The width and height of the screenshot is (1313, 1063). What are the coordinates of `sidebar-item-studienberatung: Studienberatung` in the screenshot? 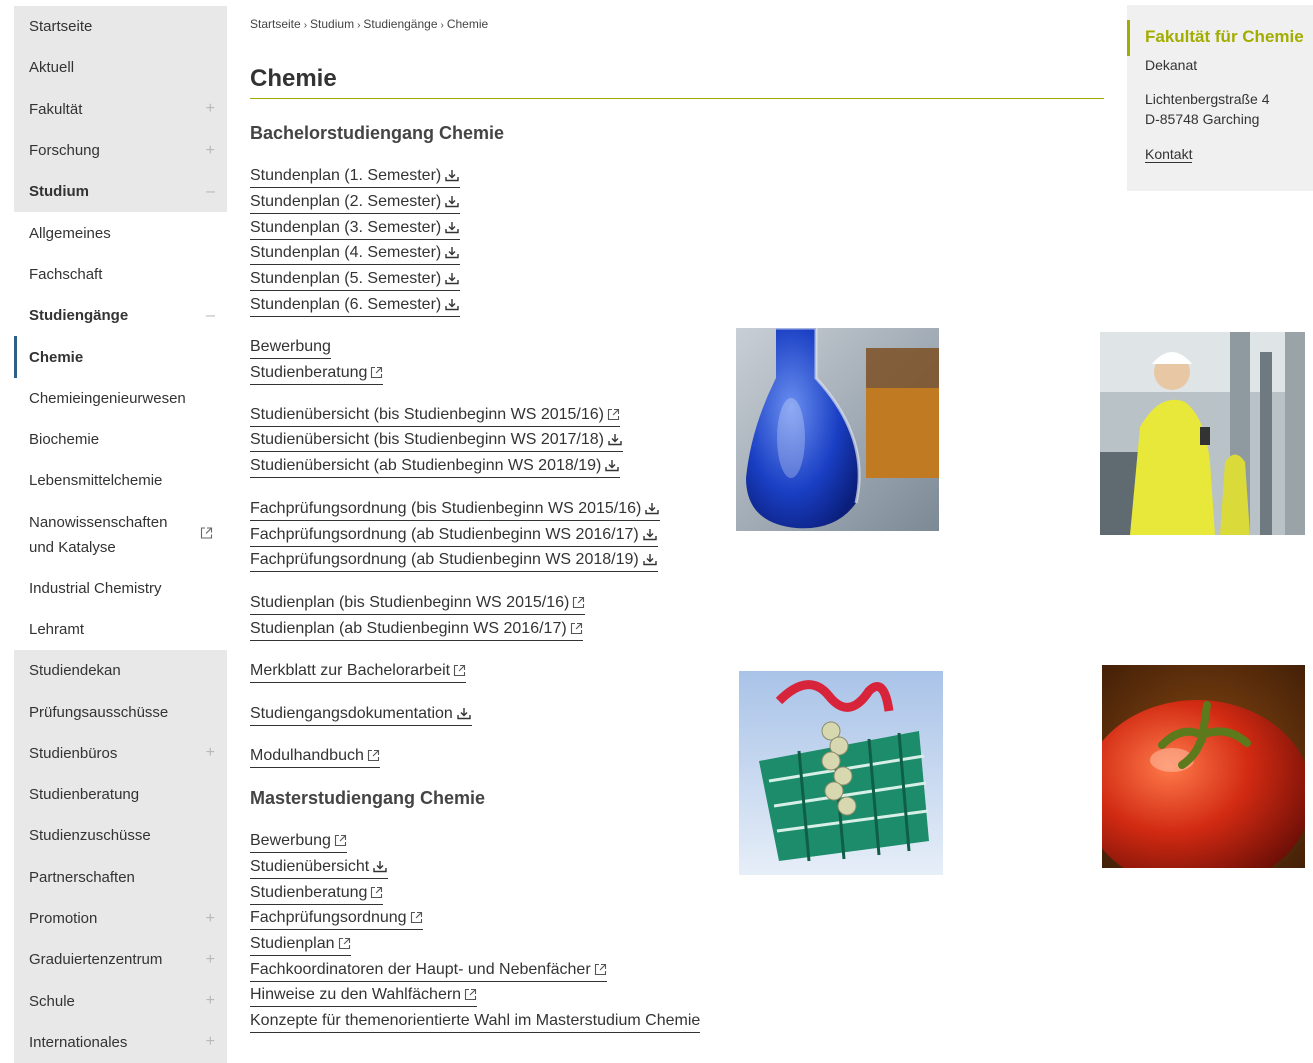 It's located at (120, 795).